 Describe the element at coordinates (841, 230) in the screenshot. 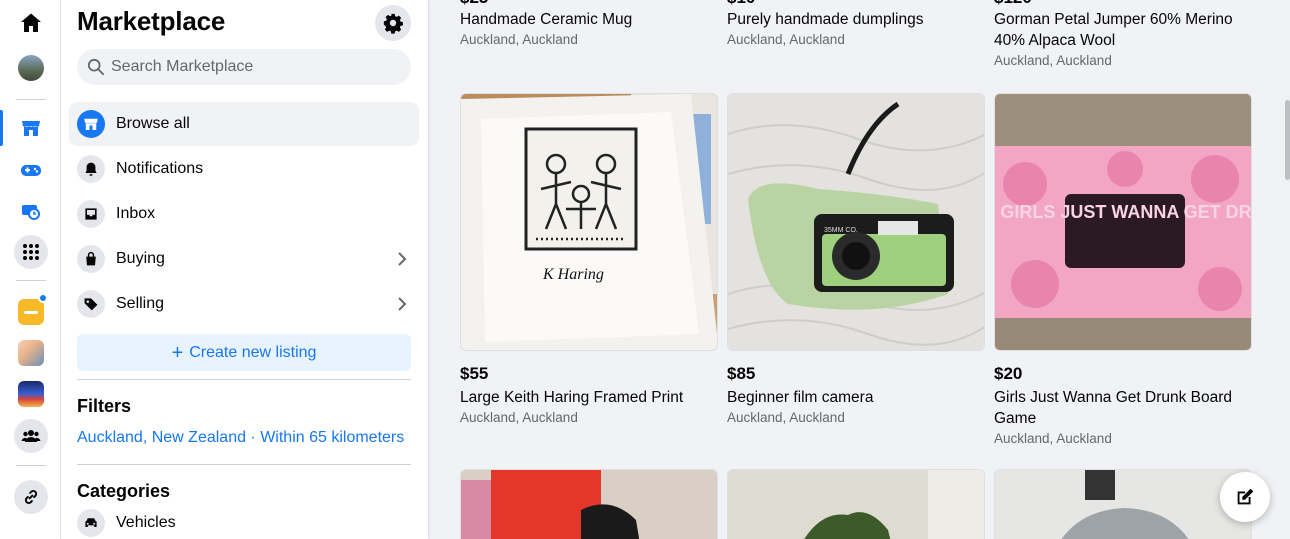

I see `image-text: 35MM CO.` at that location.